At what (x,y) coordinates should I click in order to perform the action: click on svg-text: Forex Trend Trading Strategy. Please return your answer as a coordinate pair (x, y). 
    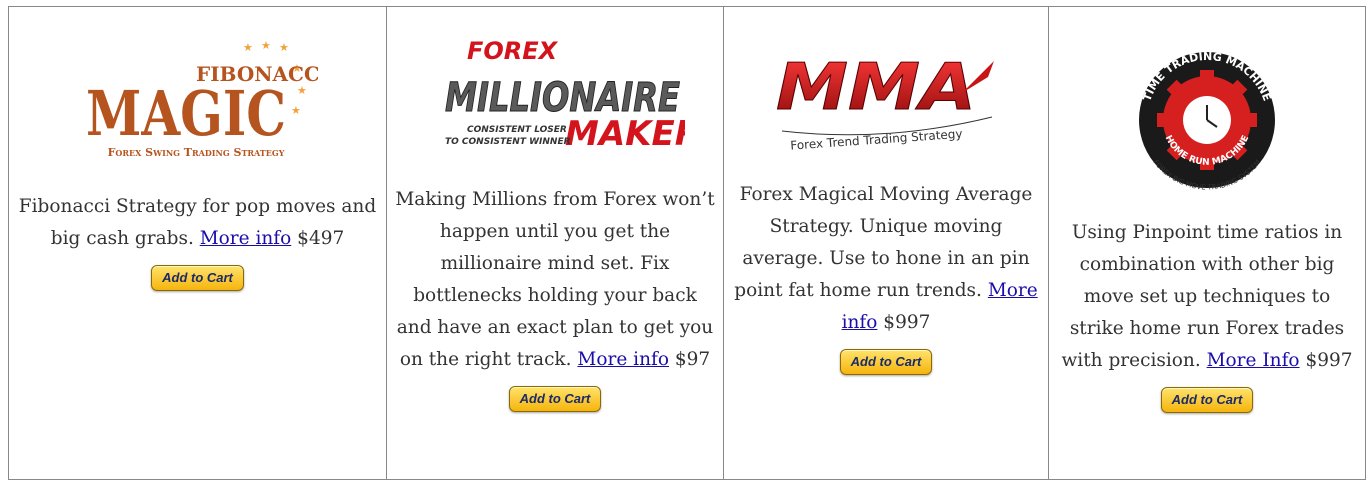
    Looking at the image, I should click on (876, 140).